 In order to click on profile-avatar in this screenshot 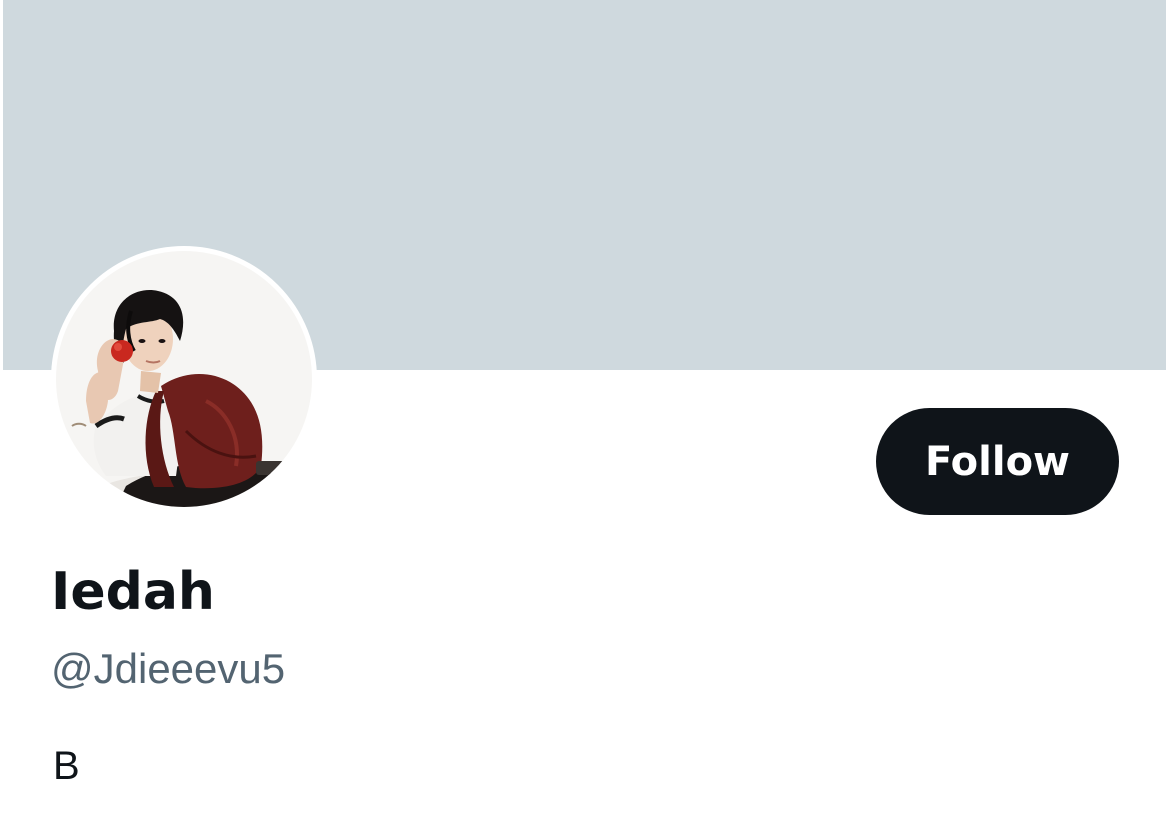, I will do `click(184, 379)`.